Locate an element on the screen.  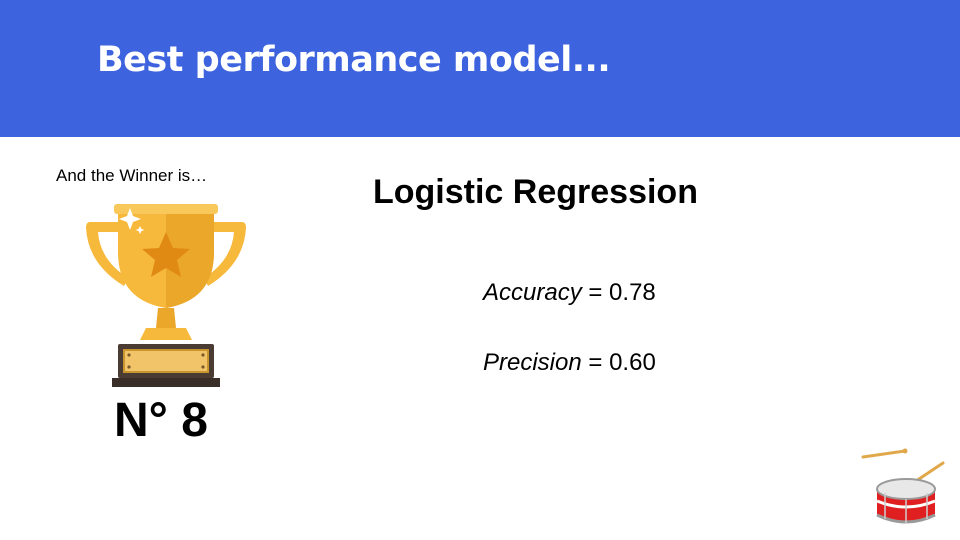
drum-icon is located at coordinates (906, 485).